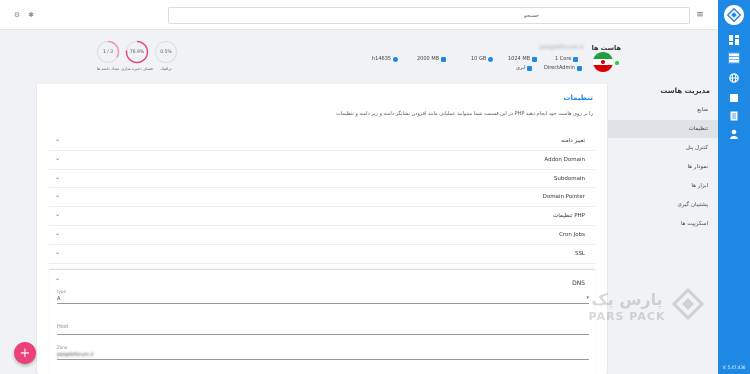  Describe the element at coordinates (663, 129) in the screenshot. I see `menu-item-settings: تنظیمات` at that location.